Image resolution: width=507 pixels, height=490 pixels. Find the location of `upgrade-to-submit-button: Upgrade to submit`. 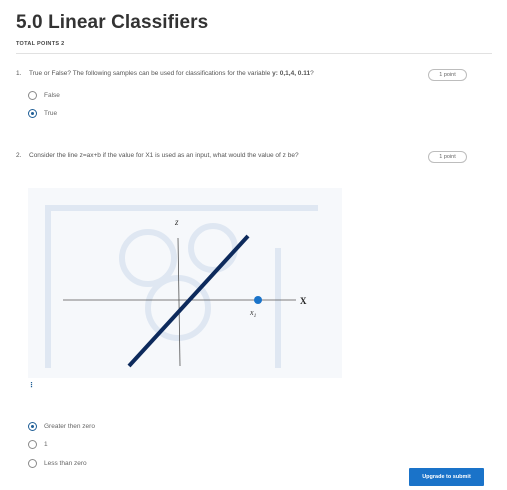

upgrade-to-submit-button: Upgrade to submit is located at coordinates (446, 477).